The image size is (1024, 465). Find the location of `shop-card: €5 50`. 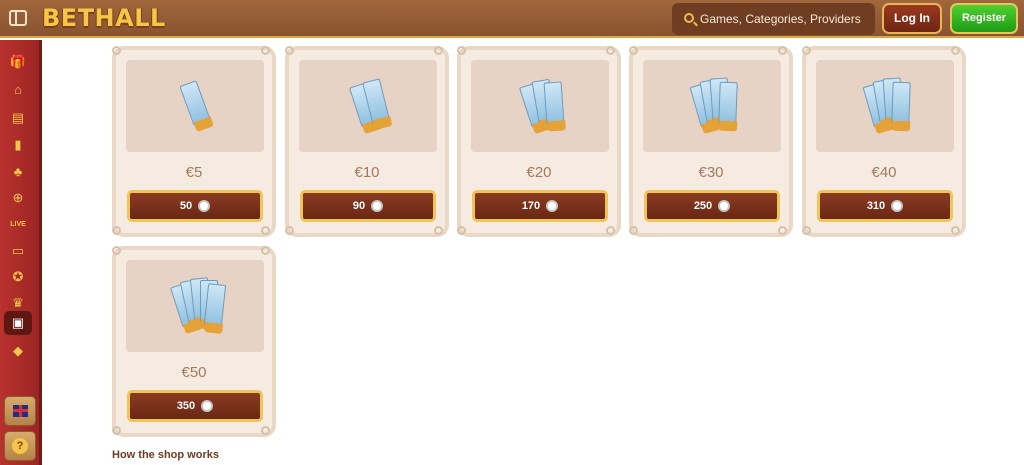

shop-card: €5 50 is located at coordinates (194, 141).